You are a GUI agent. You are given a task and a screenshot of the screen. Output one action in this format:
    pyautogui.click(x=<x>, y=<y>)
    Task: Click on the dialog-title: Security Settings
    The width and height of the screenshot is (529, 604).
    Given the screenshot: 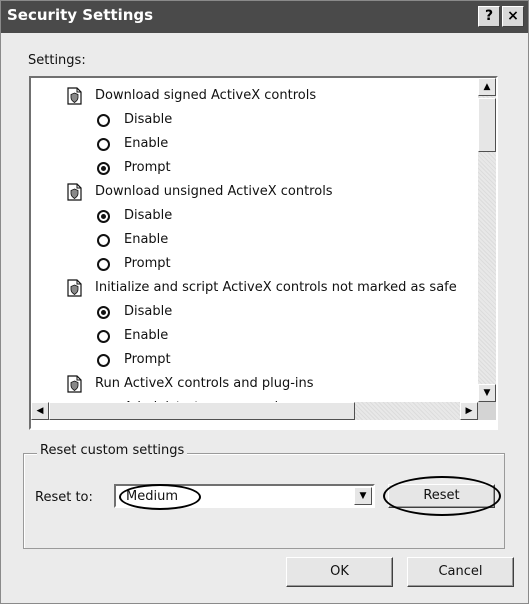 What is the action you would take?
    pyautogui.click(x=80, y=15)
    